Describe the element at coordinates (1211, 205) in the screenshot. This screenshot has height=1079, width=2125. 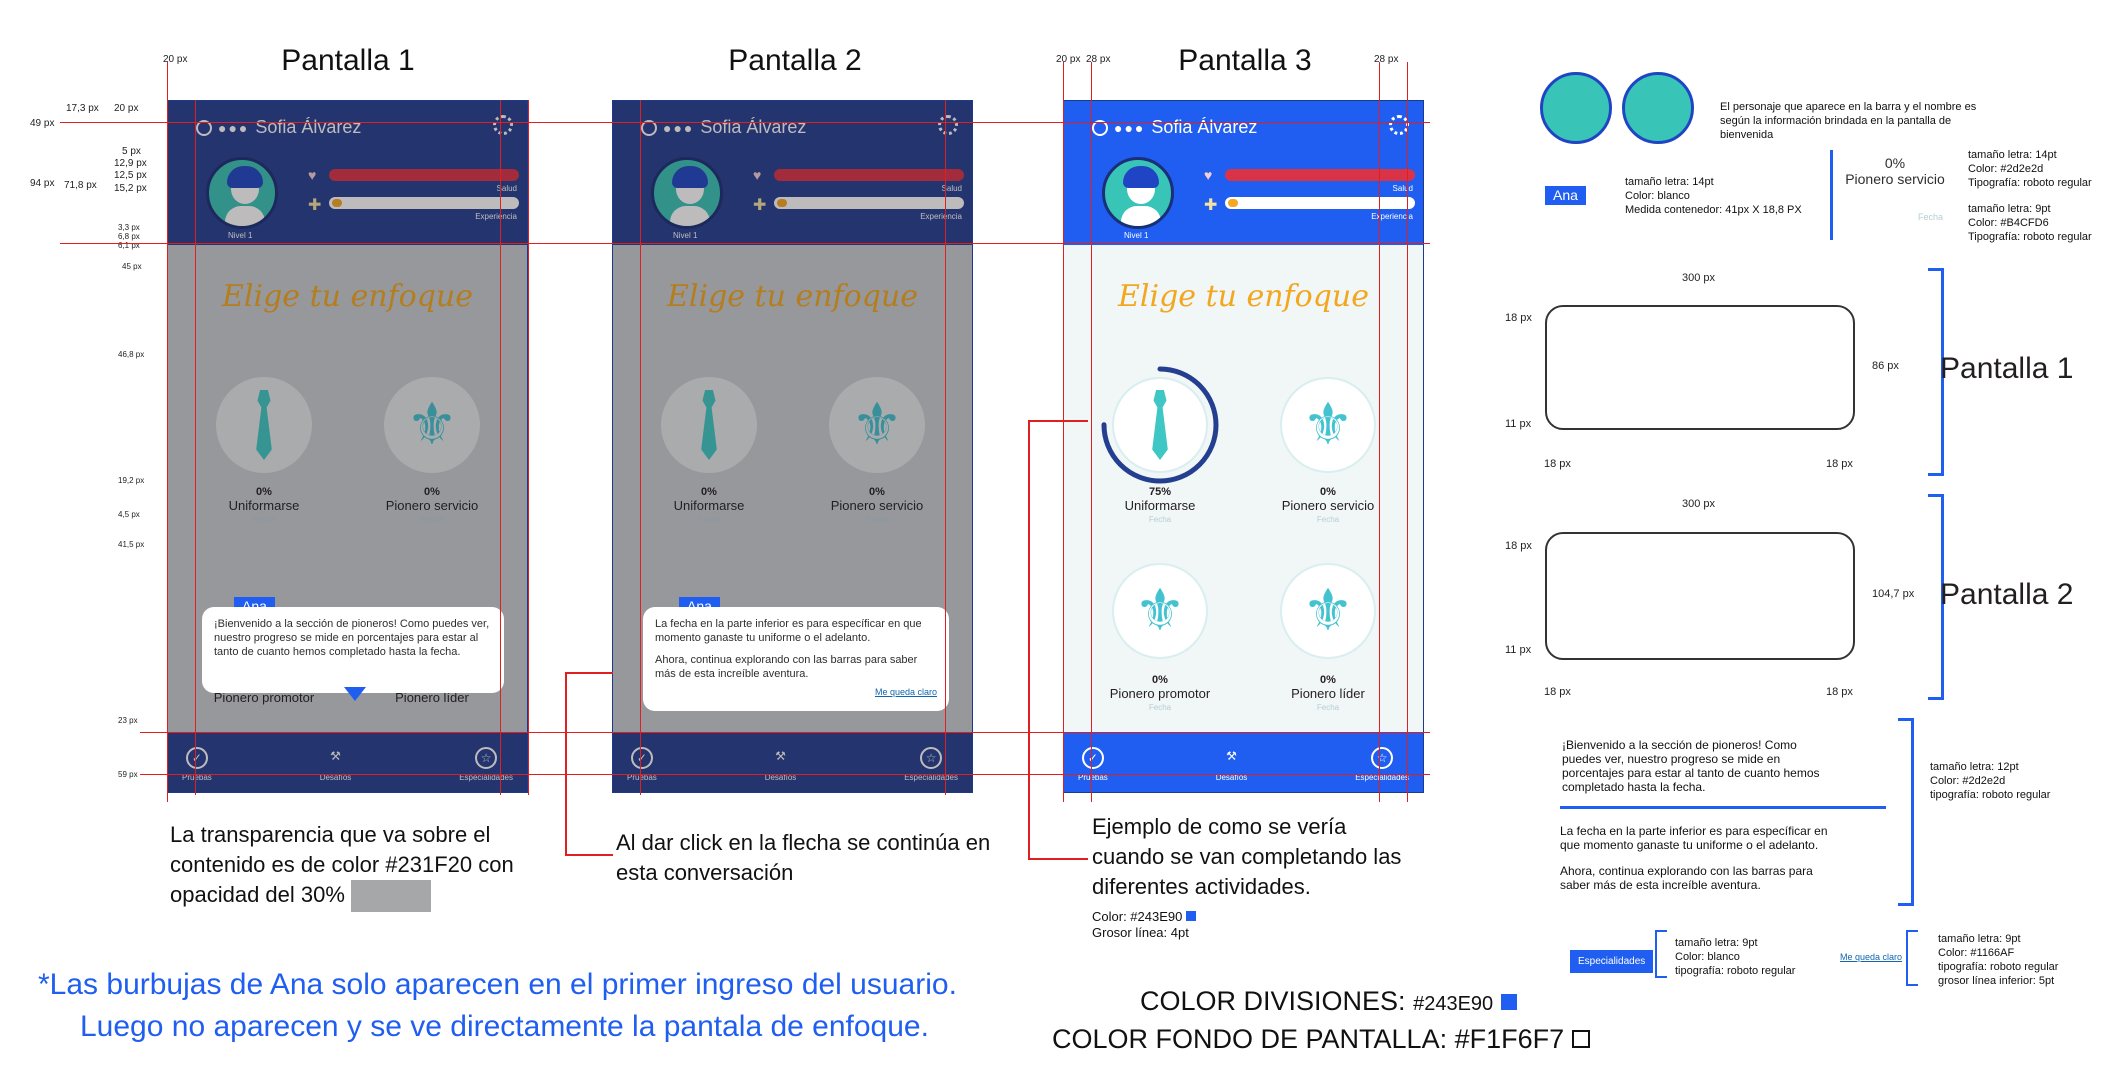
I see `plus-icon: ✚` at that location.